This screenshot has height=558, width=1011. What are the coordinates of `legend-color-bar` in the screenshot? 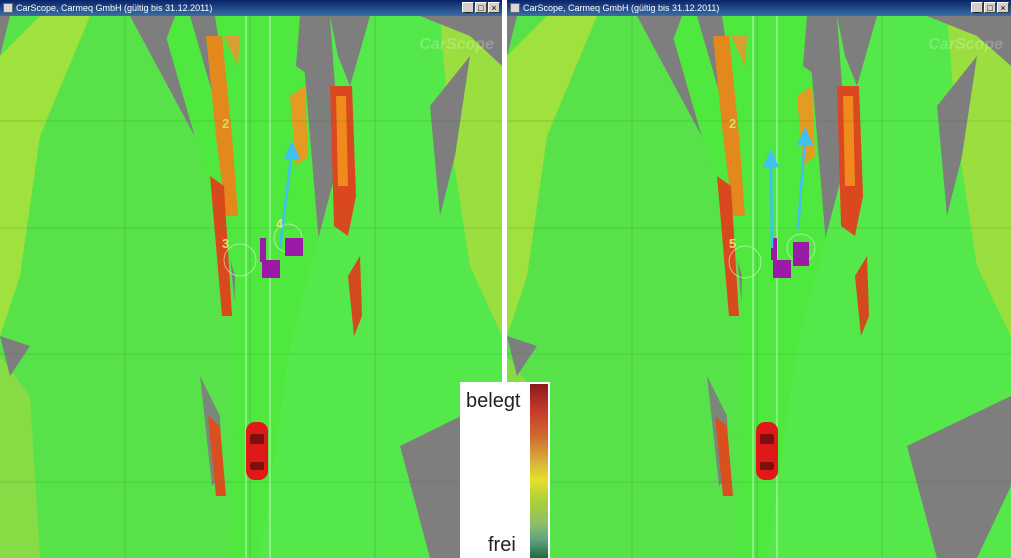 It's located at (539, 471).